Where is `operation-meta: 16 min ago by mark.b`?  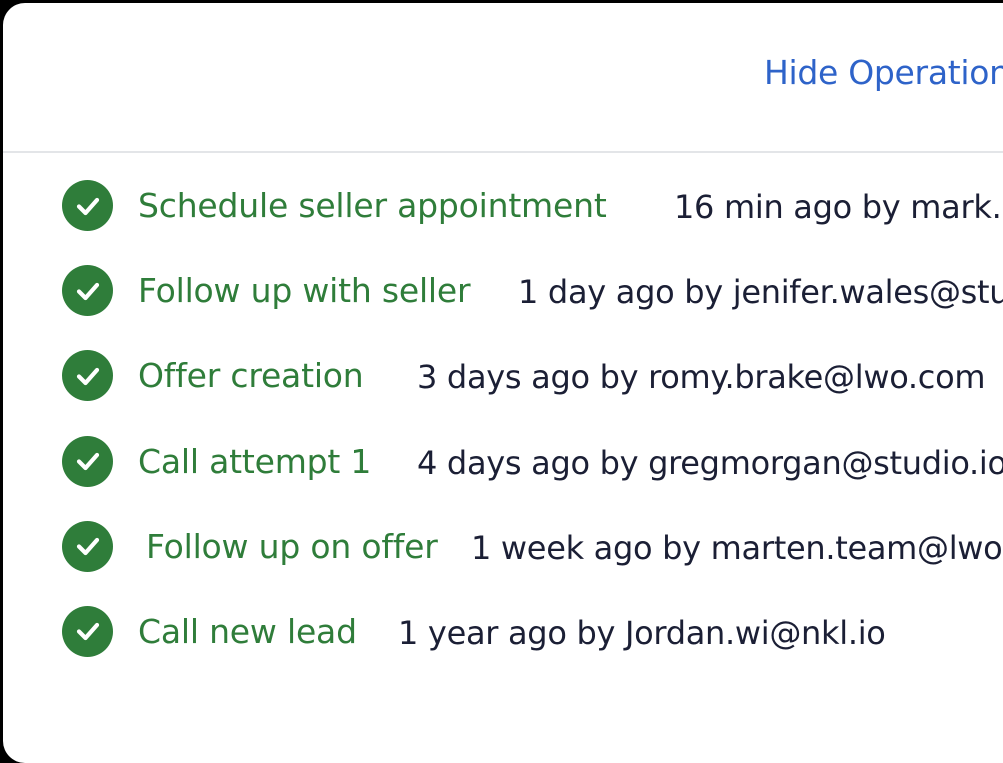
operation-meta: 16 min ago by mark.b is located at coordinates (838, 207).